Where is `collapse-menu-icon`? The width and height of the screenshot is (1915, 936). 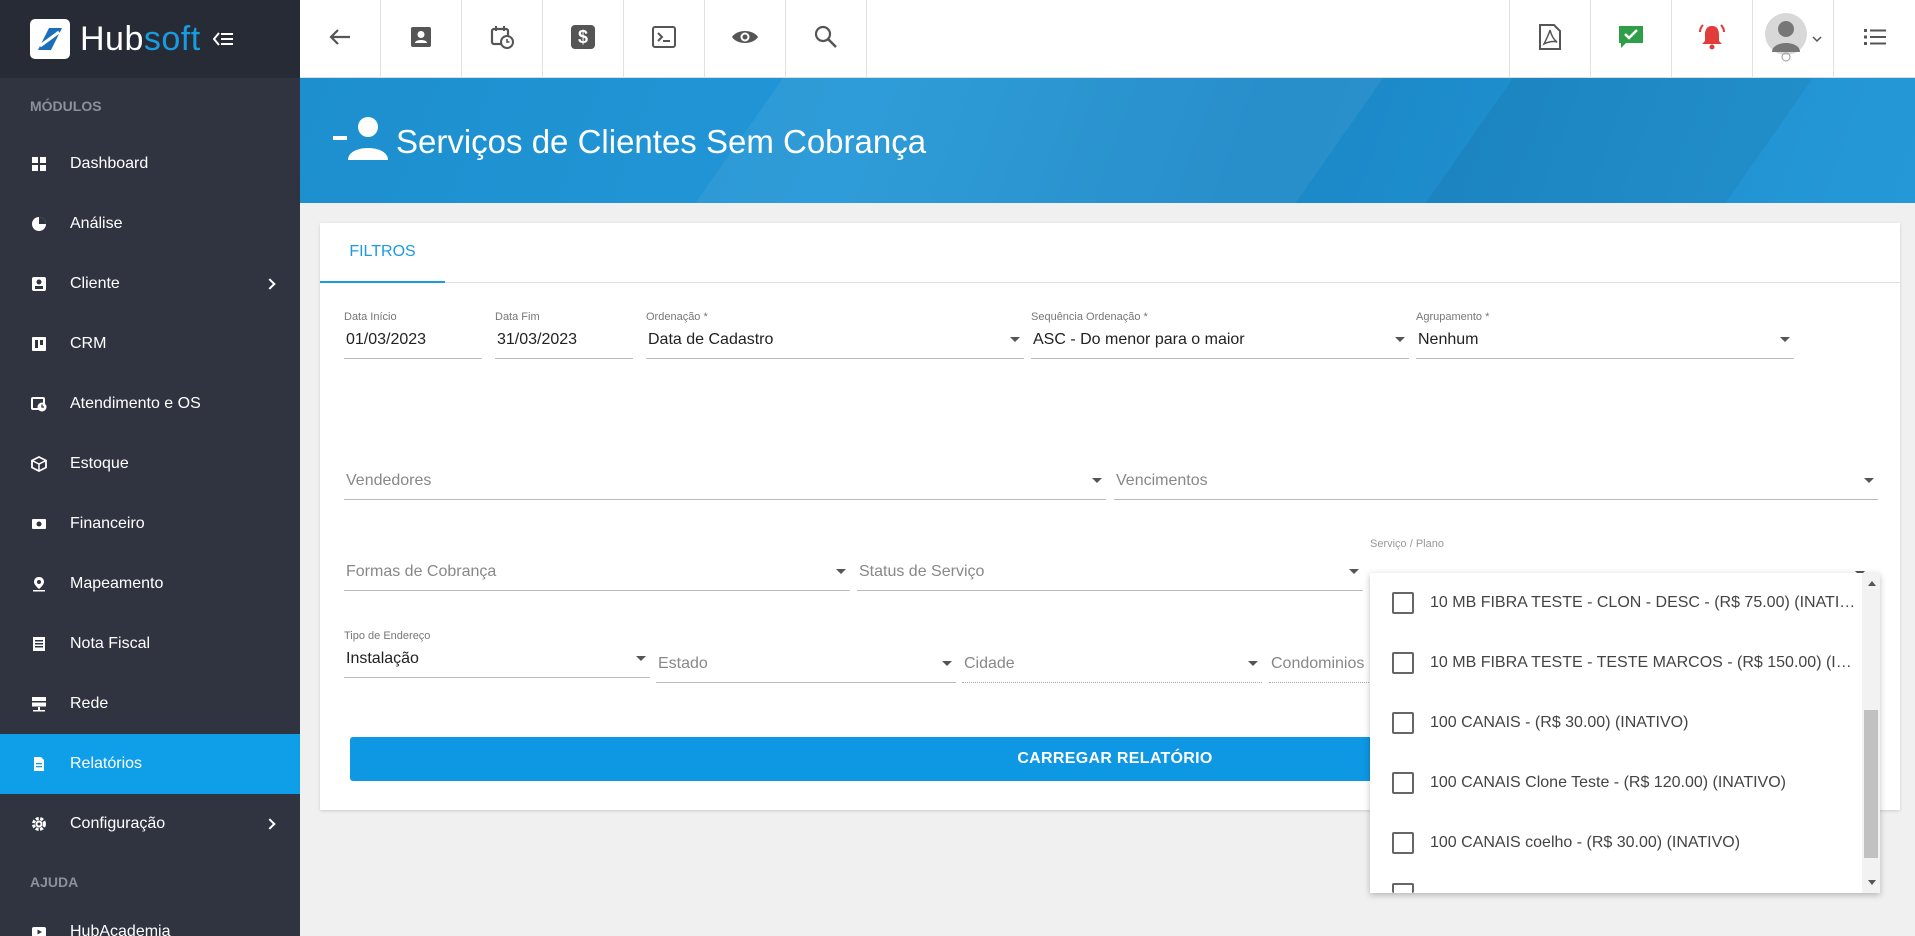
collapse-menu-icon is located at coordinates (222, 39).